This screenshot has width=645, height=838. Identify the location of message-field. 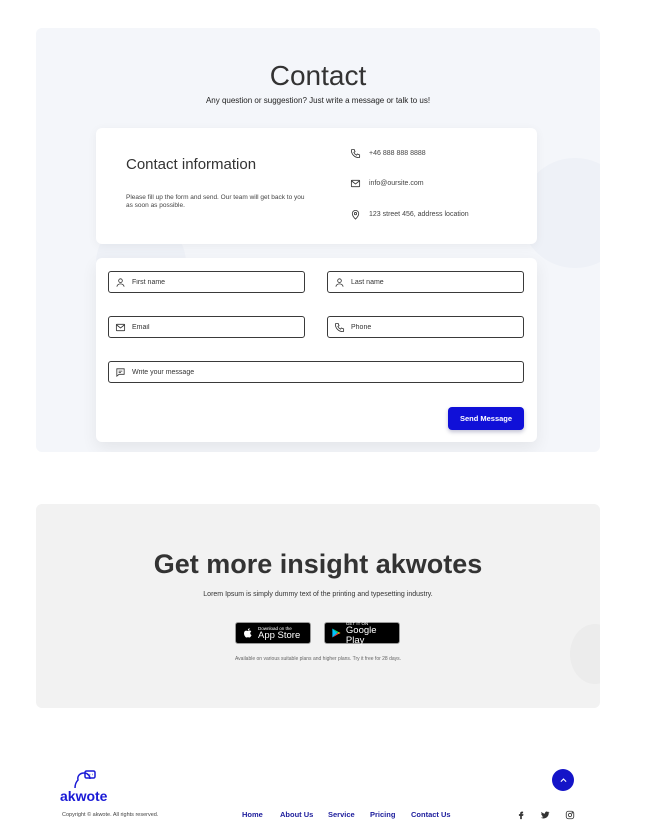
(316, 372).